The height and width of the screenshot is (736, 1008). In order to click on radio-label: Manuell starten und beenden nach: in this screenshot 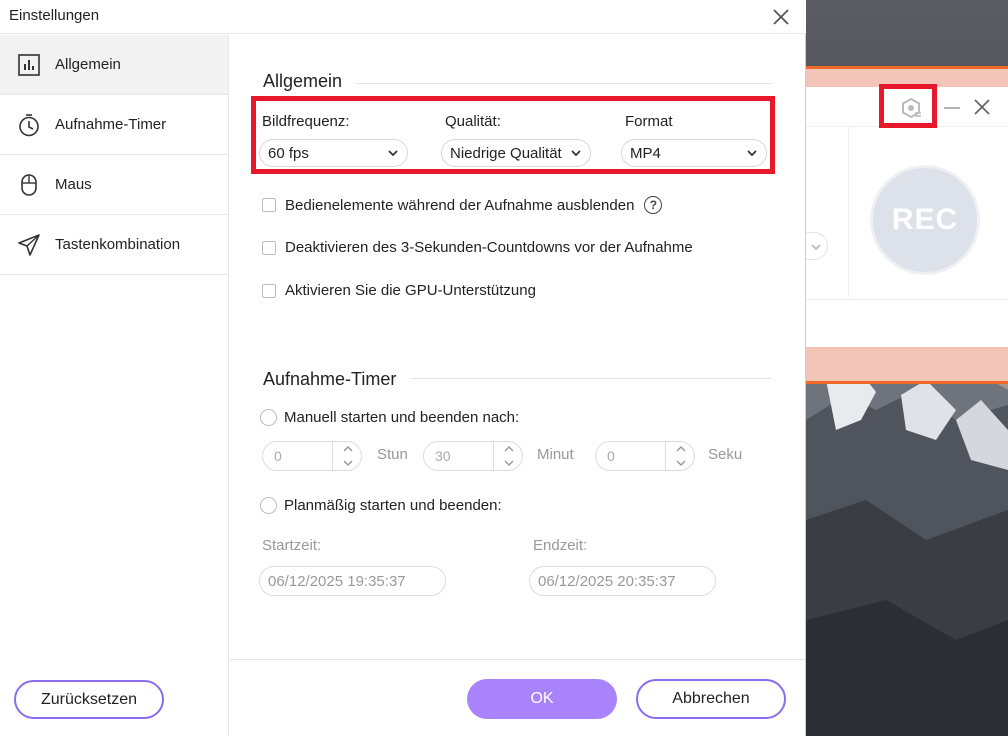, I will do `click(402, 417)`.